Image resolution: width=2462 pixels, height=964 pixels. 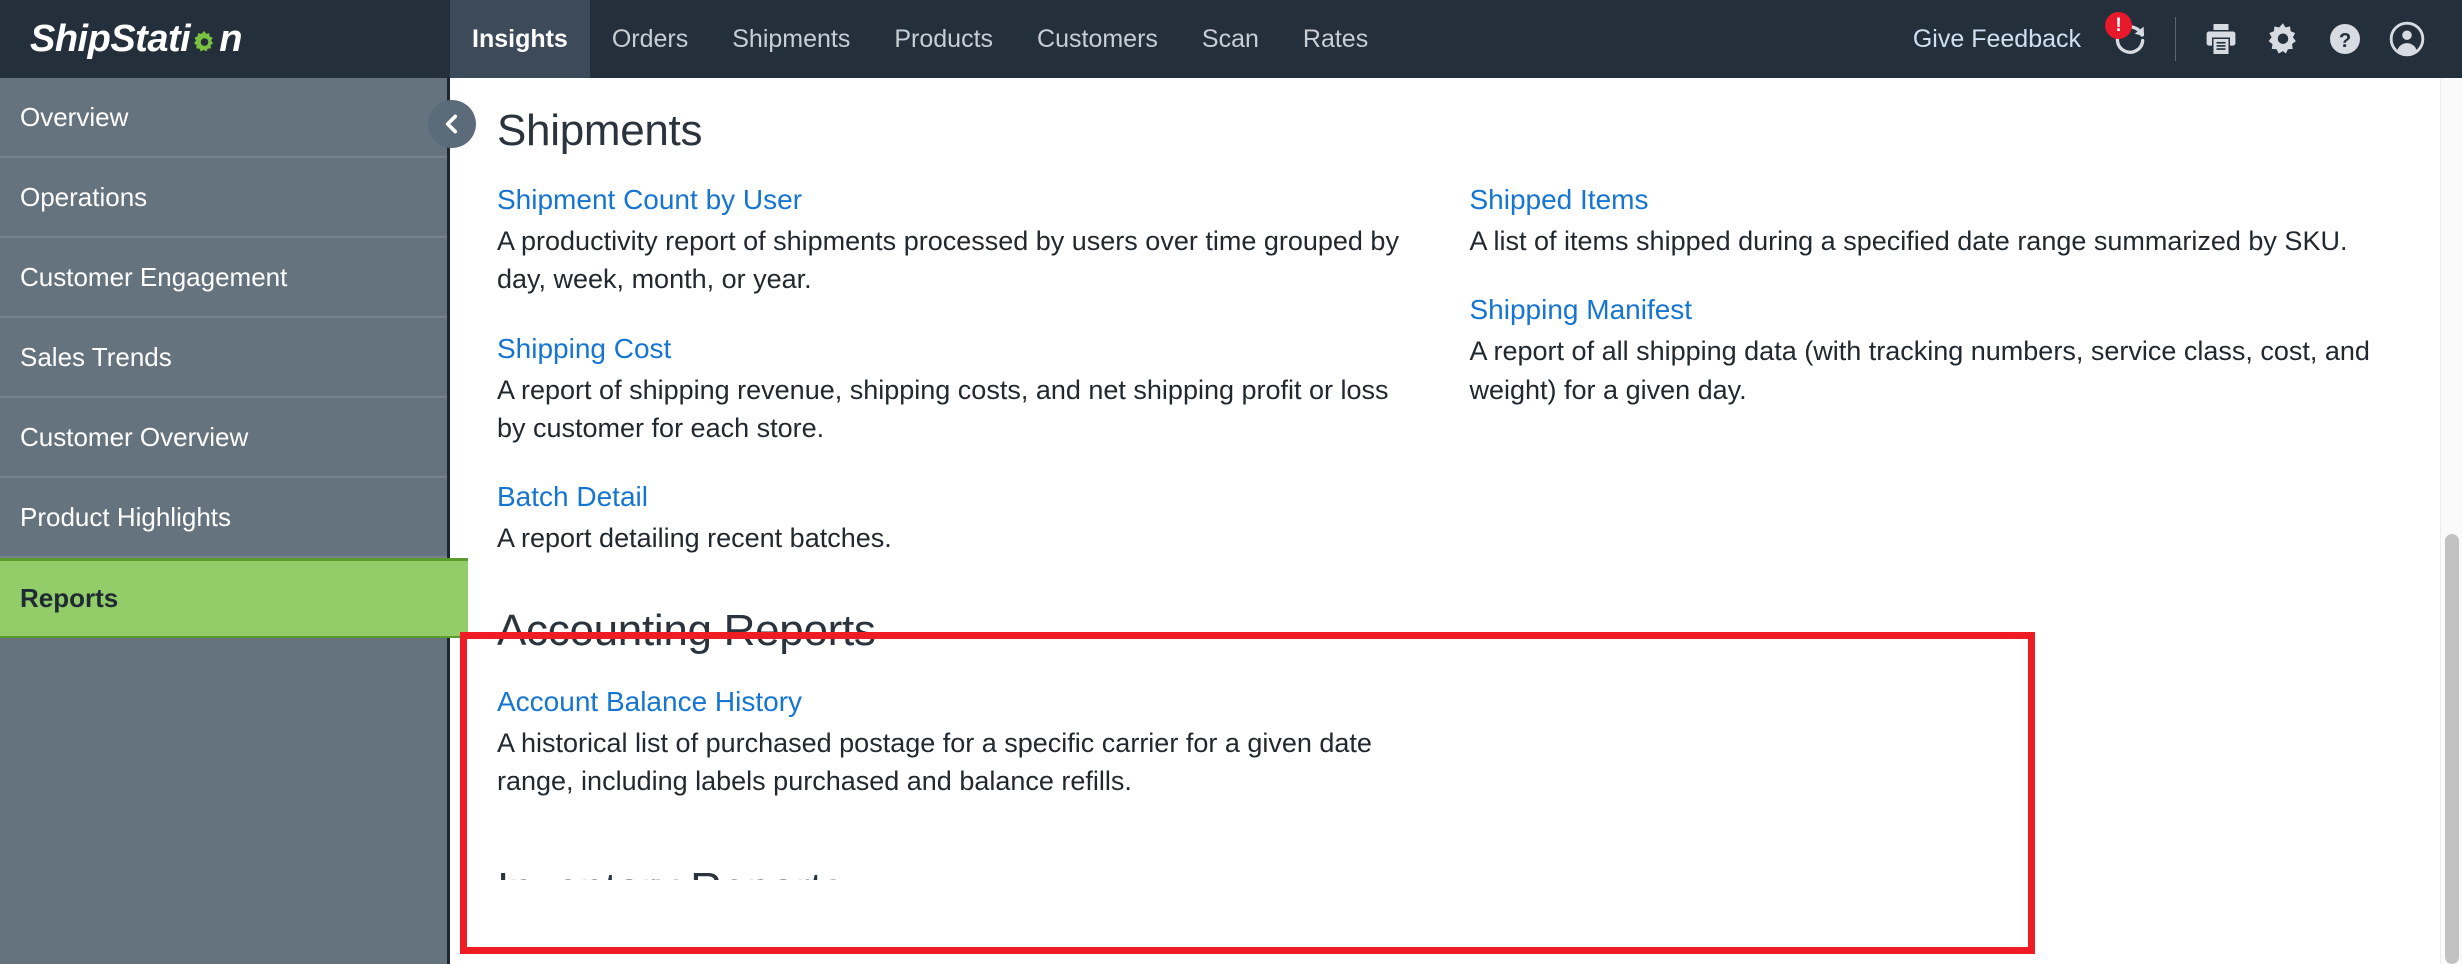 What do you see at coordinates (154, 276) in the screenshot?
I see `sidebar-item-label: Customer Engagement` at bounding box center [154, 276].